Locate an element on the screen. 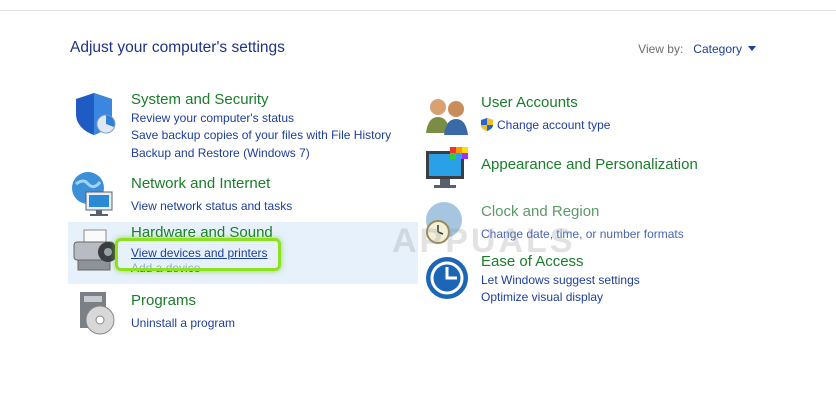 This screenshot has height=394, width=836. link-backup-restore: Backup and Restore (Windows 7) is located at coordinates (220, 153).